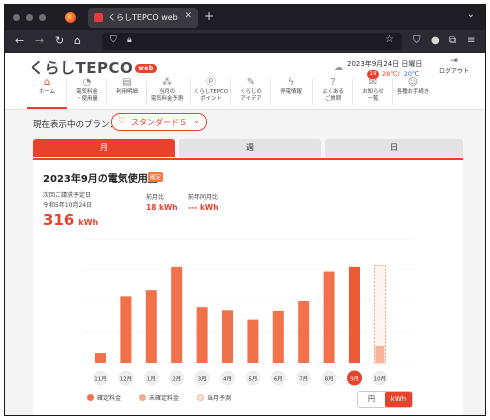 The height and width of the screenshot is (420, 490). Describe the element at coordinates (100, 379) in the screenshot. I see `month-label: 11月` at that location.